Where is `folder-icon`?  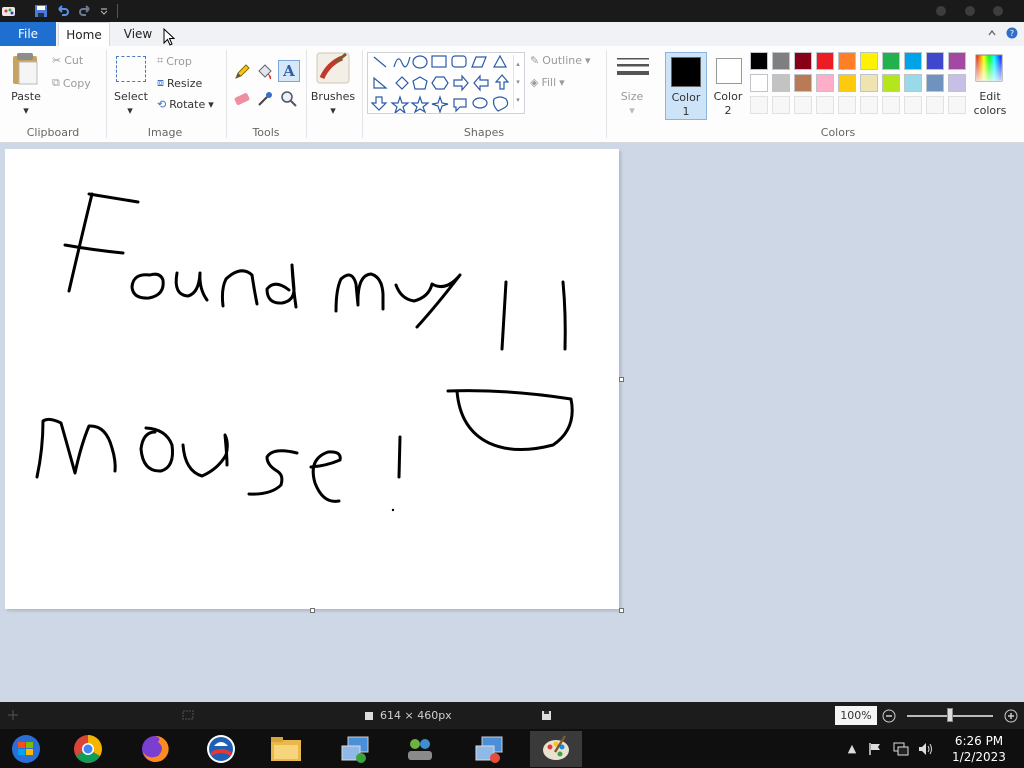 folder-icon is located at coordinates (286, 749).